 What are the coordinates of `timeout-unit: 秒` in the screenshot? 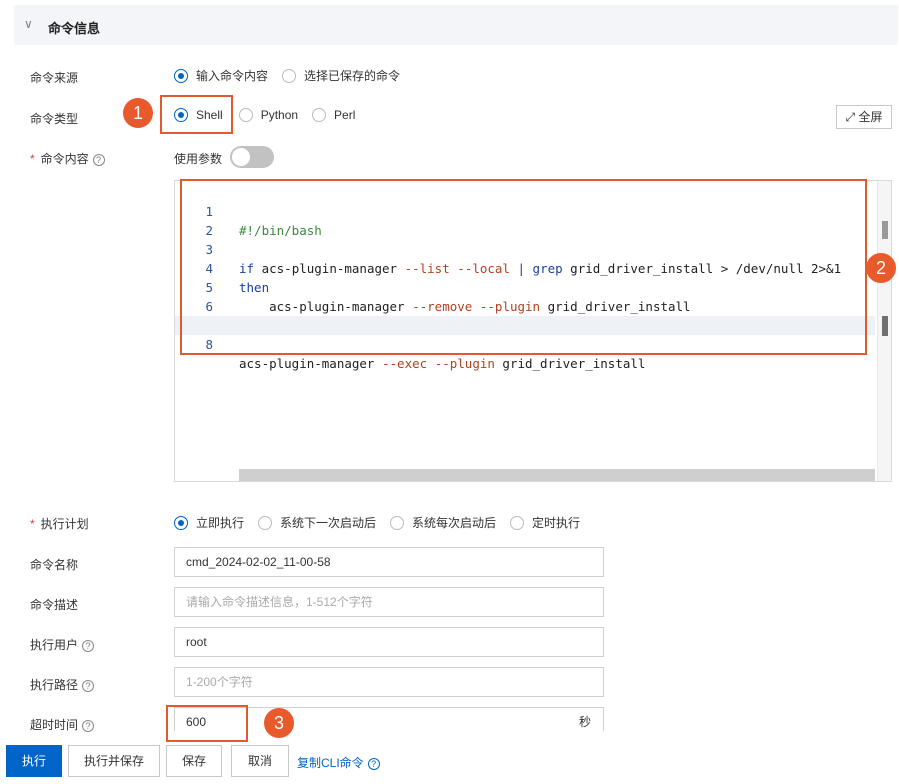 It's located at (584, 722).